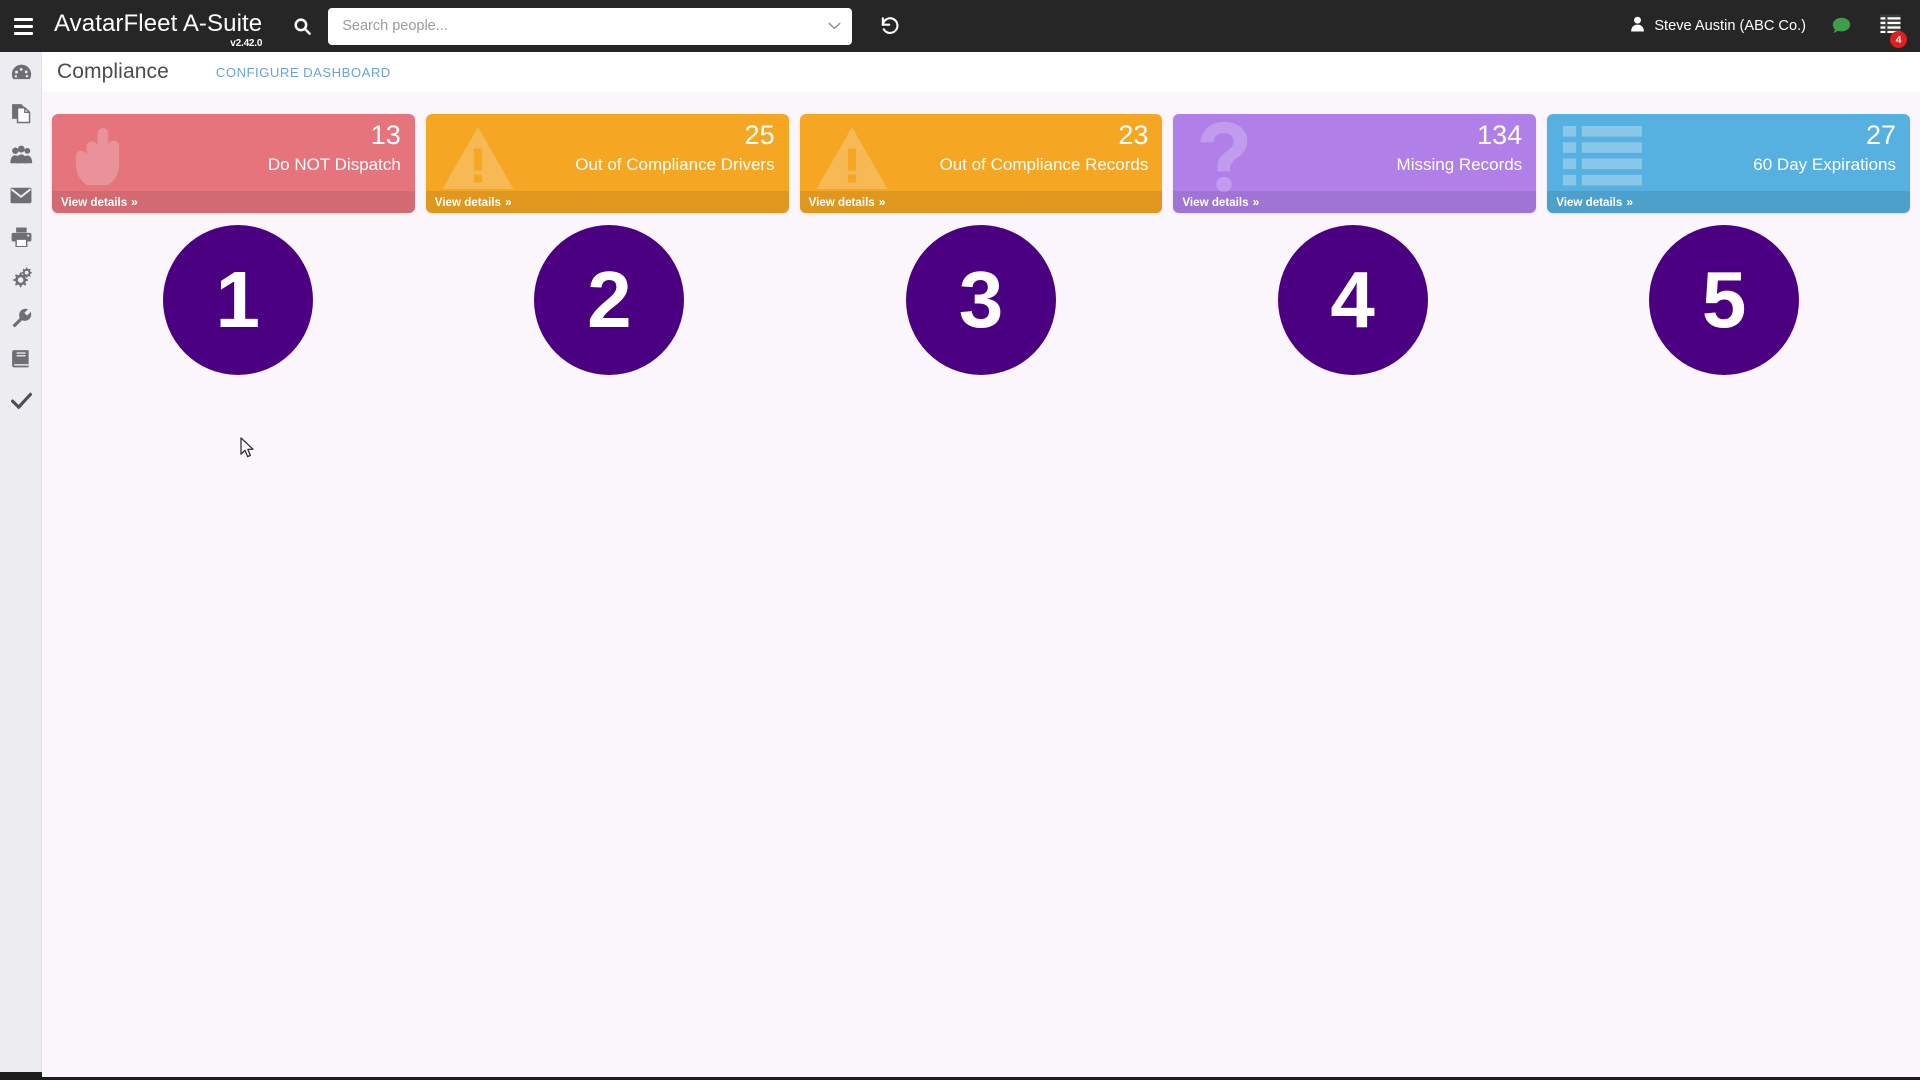  What do you see at coordinates (1841, 26) in the screenshot?
I see `chat-bubble-icon` at bounding box center [1841, 26].